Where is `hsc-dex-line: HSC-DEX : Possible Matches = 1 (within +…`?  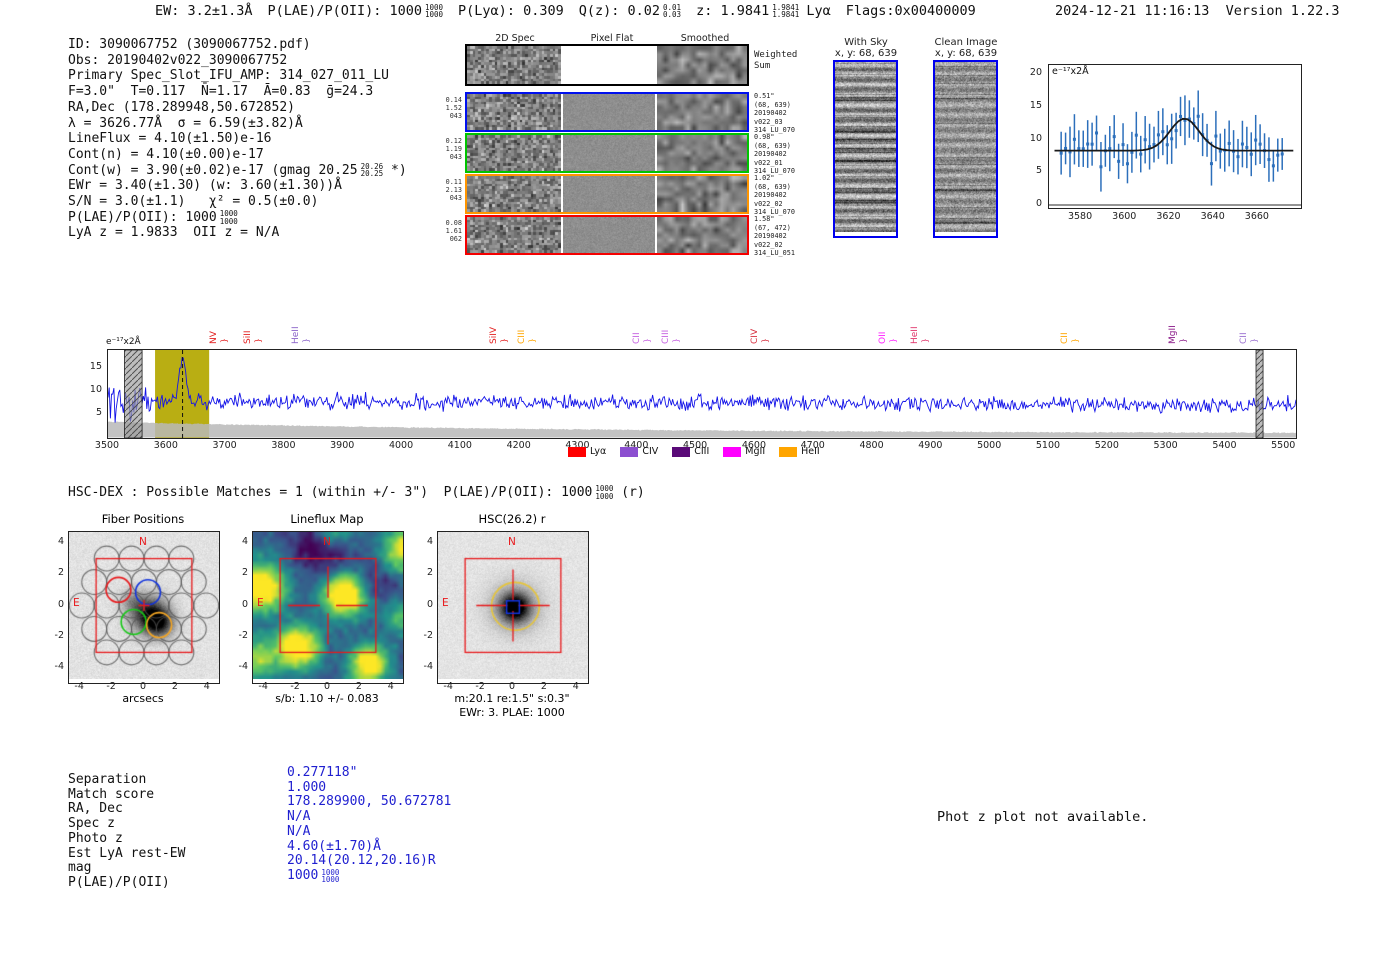 hsc-dex-line: HSC-DEX : Possible Matches = 1 (within +… is located at coordinates (356, 492).